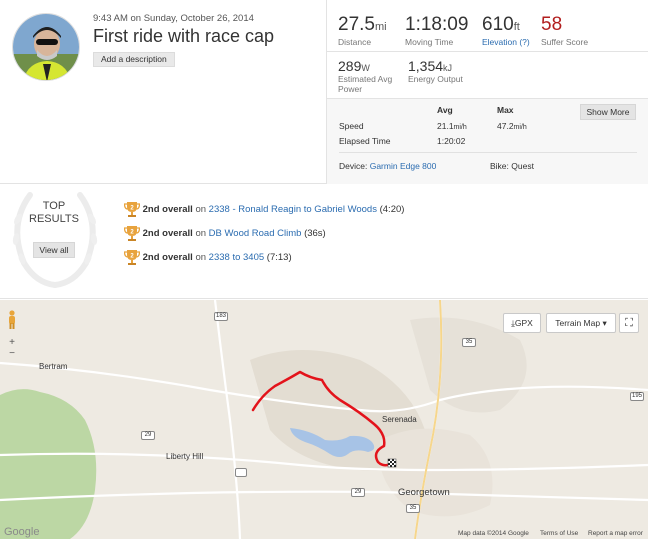 The image size is (648, 539). Describe the element at coordinates (134, 59) in the screenshot. I see `add-description-button: Add a description` at that location.